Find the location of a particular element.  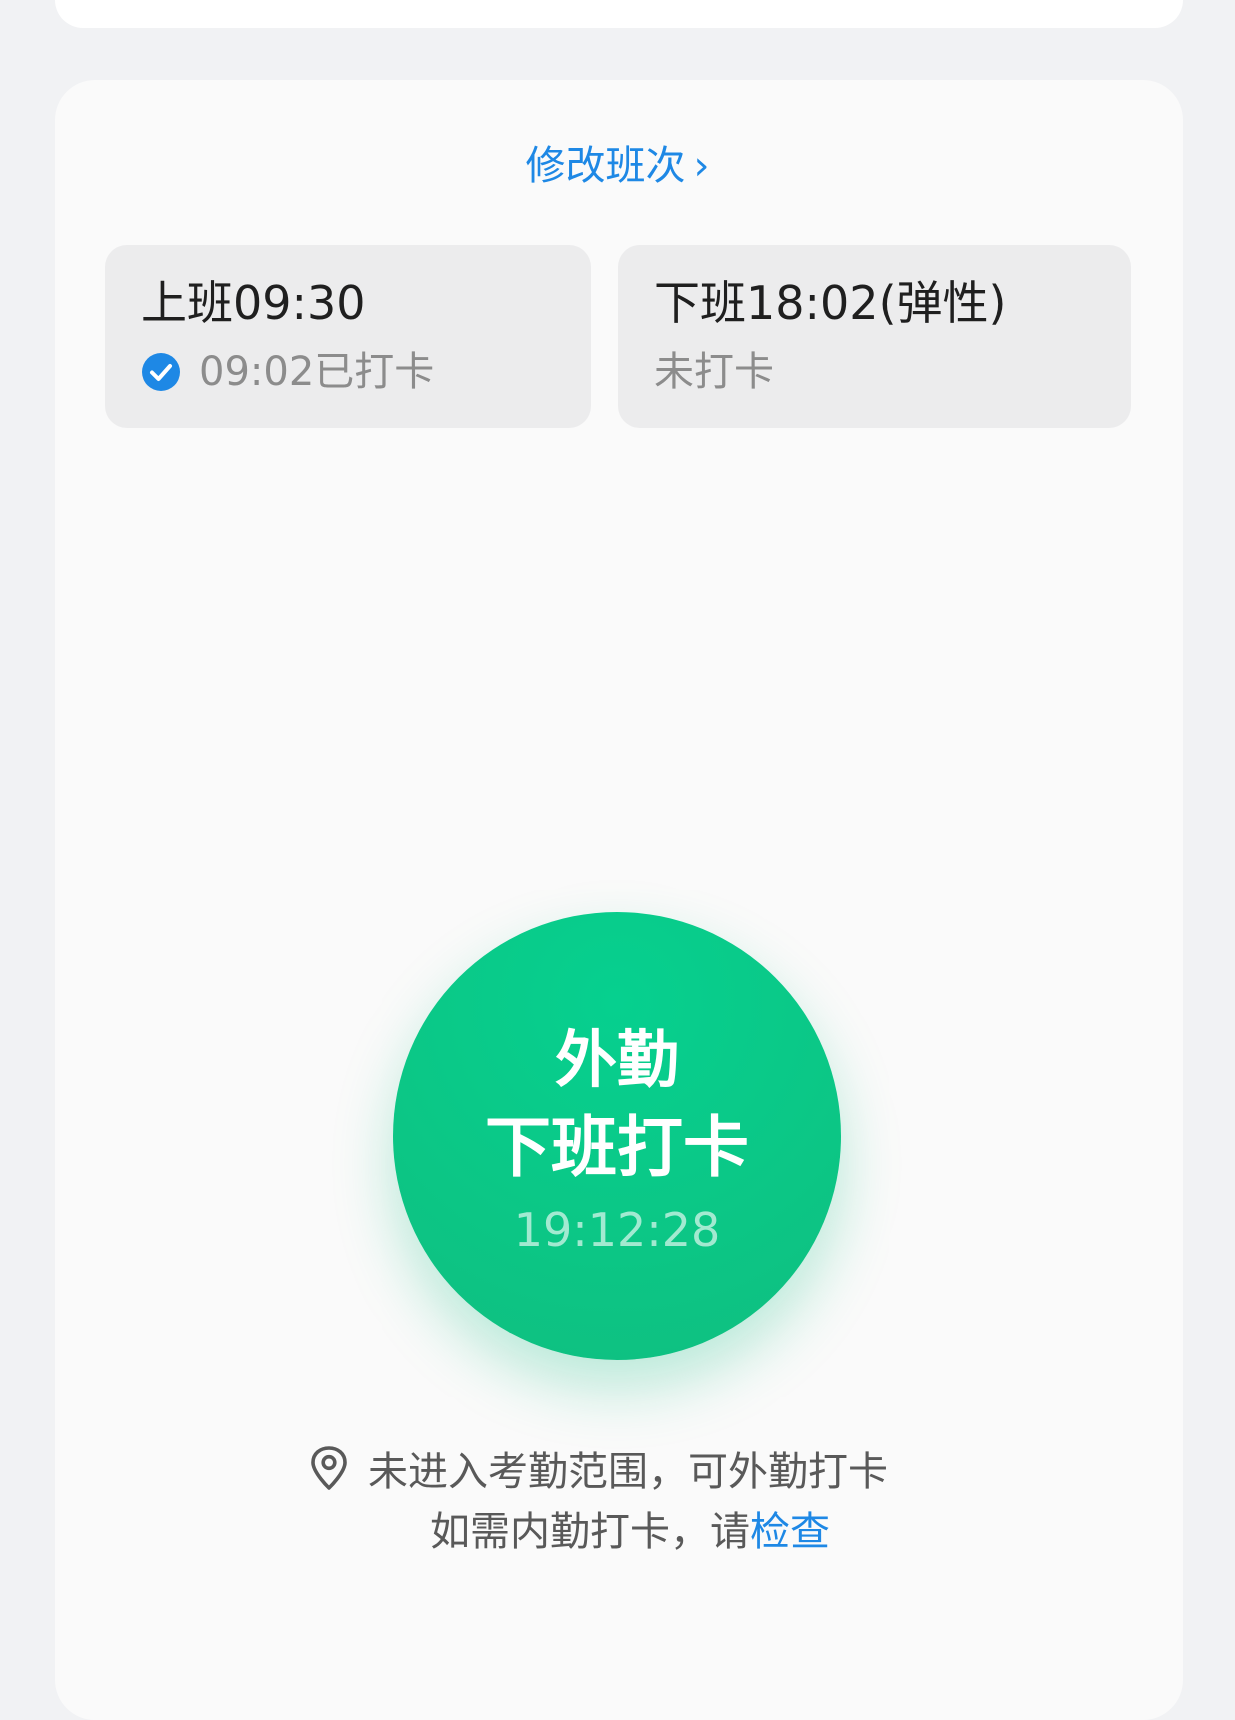

clock-in-slot: 上班09:30 09:02已打卡 is located at coordinates (348, 336).